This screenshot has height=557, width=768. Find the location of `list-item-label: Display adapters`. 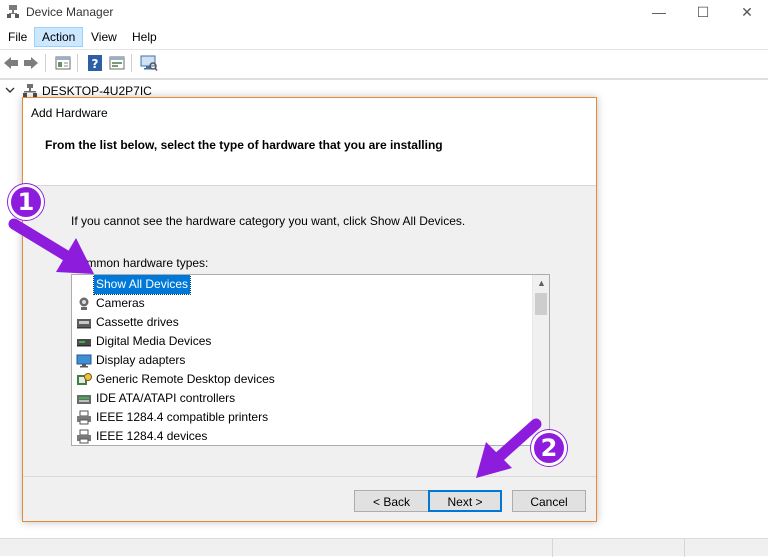

list-item-label: Display adapters is located at coordinates (141, 360).